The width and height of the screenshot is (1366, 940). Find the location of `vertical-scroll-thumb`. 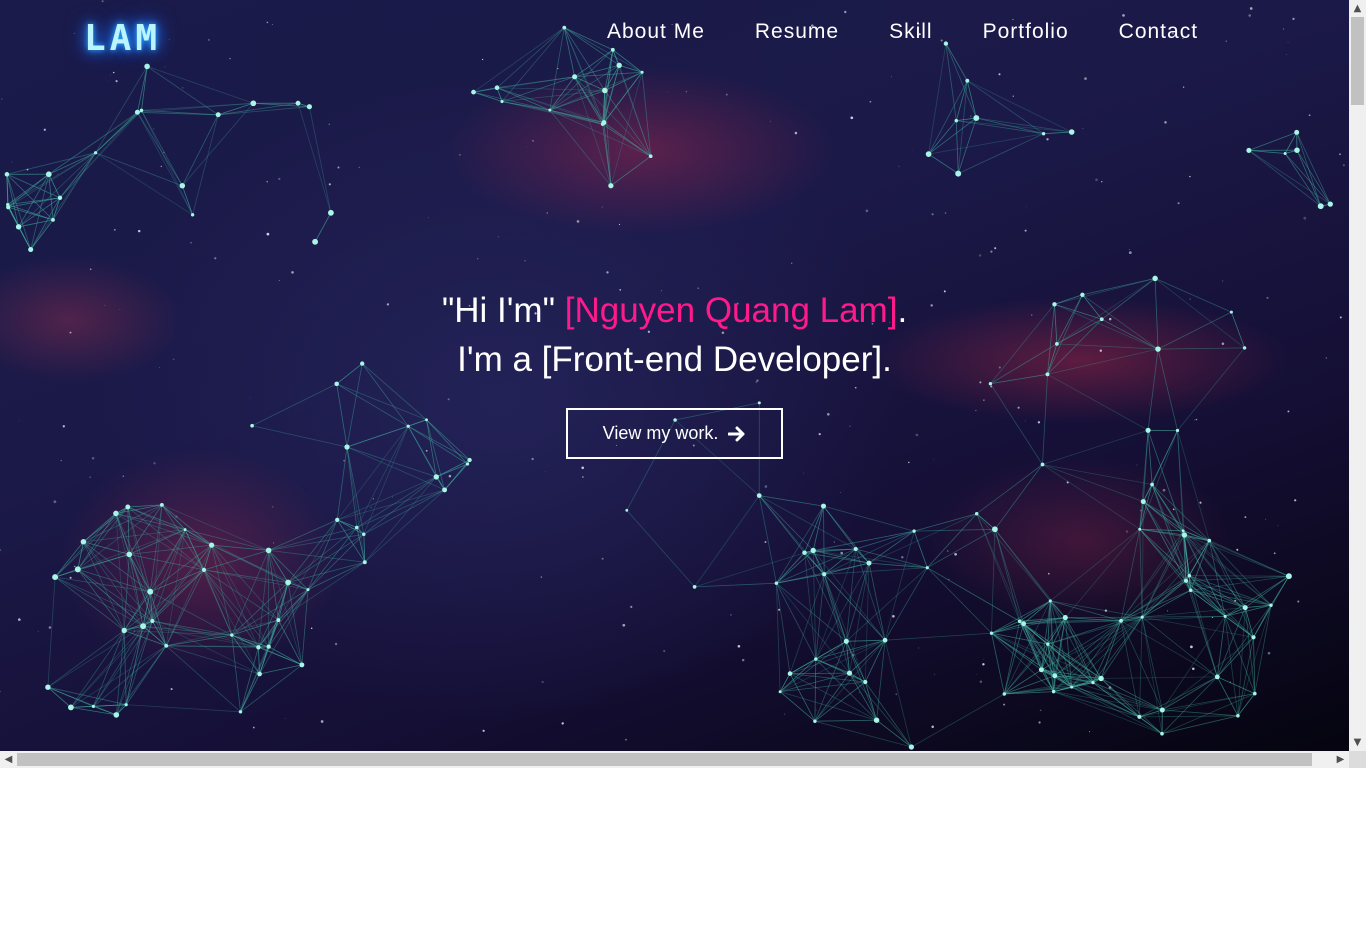

vertical-scroll-thumb is located at coordinates (1357, 61).